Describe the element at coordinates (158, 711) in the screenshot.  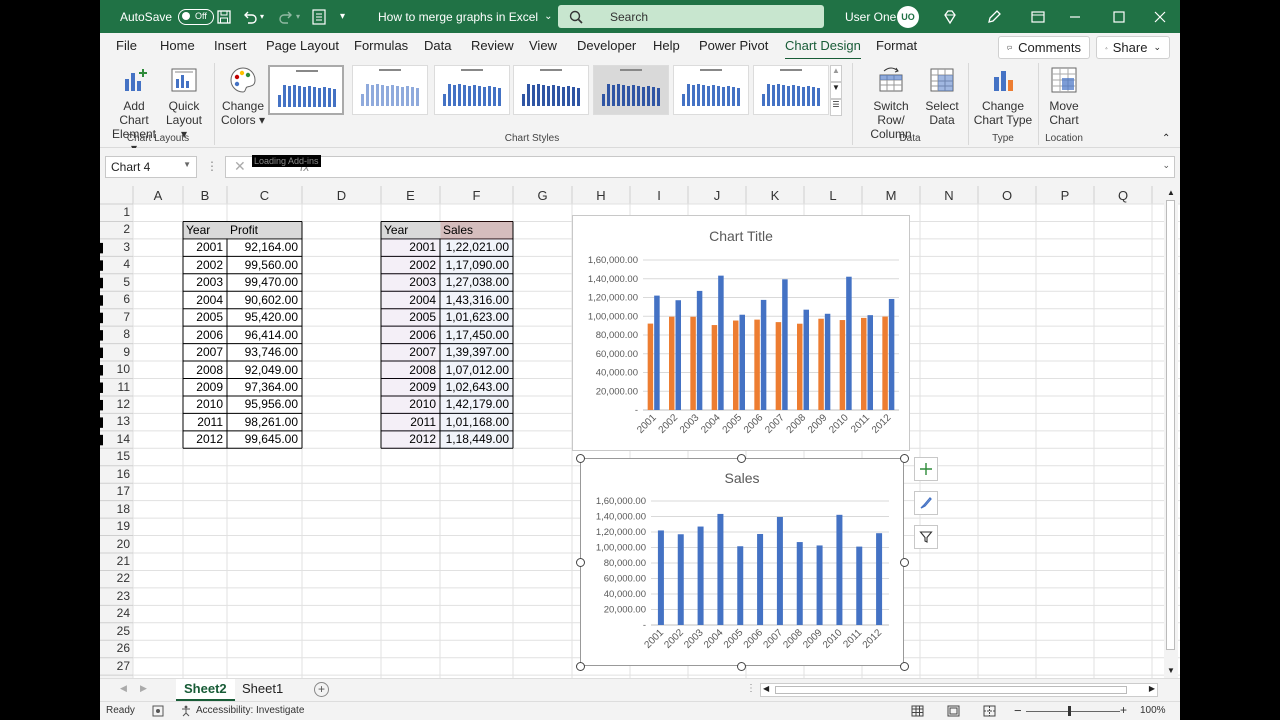
I see `macro-record-icon` at that location.